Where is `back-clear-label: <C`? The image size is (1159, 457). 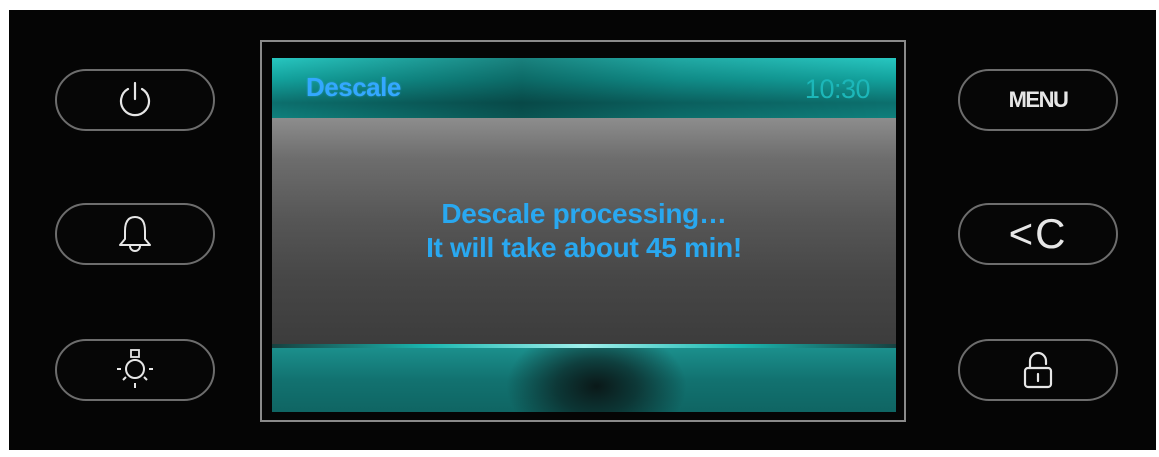 back-clear-label: <C is located at coordinates (1038, 233).